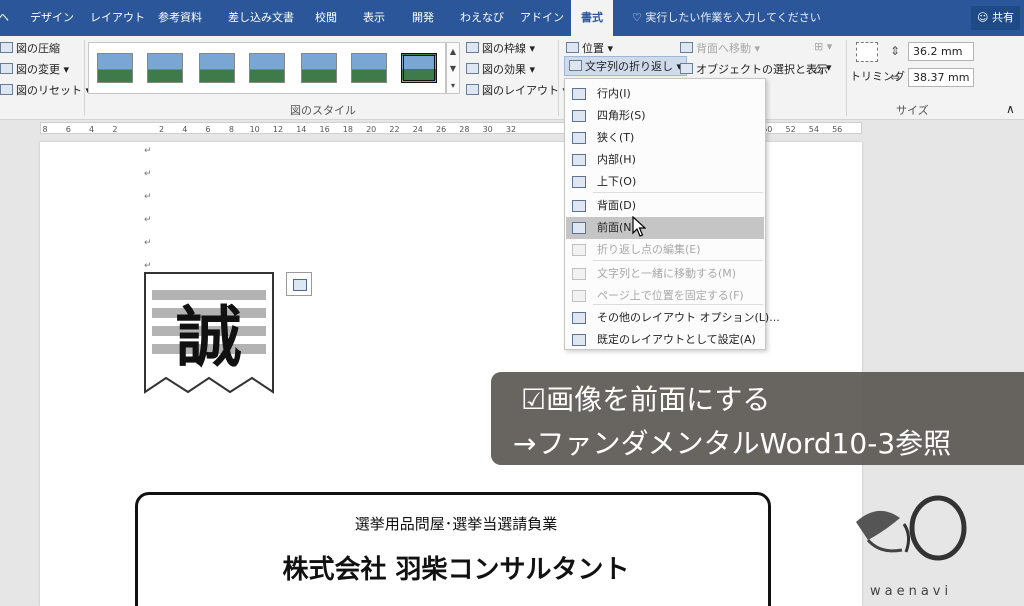  Describe the element at coordinates (374, 18) in the screenshot. I see `tab-item: 表示` at that location.